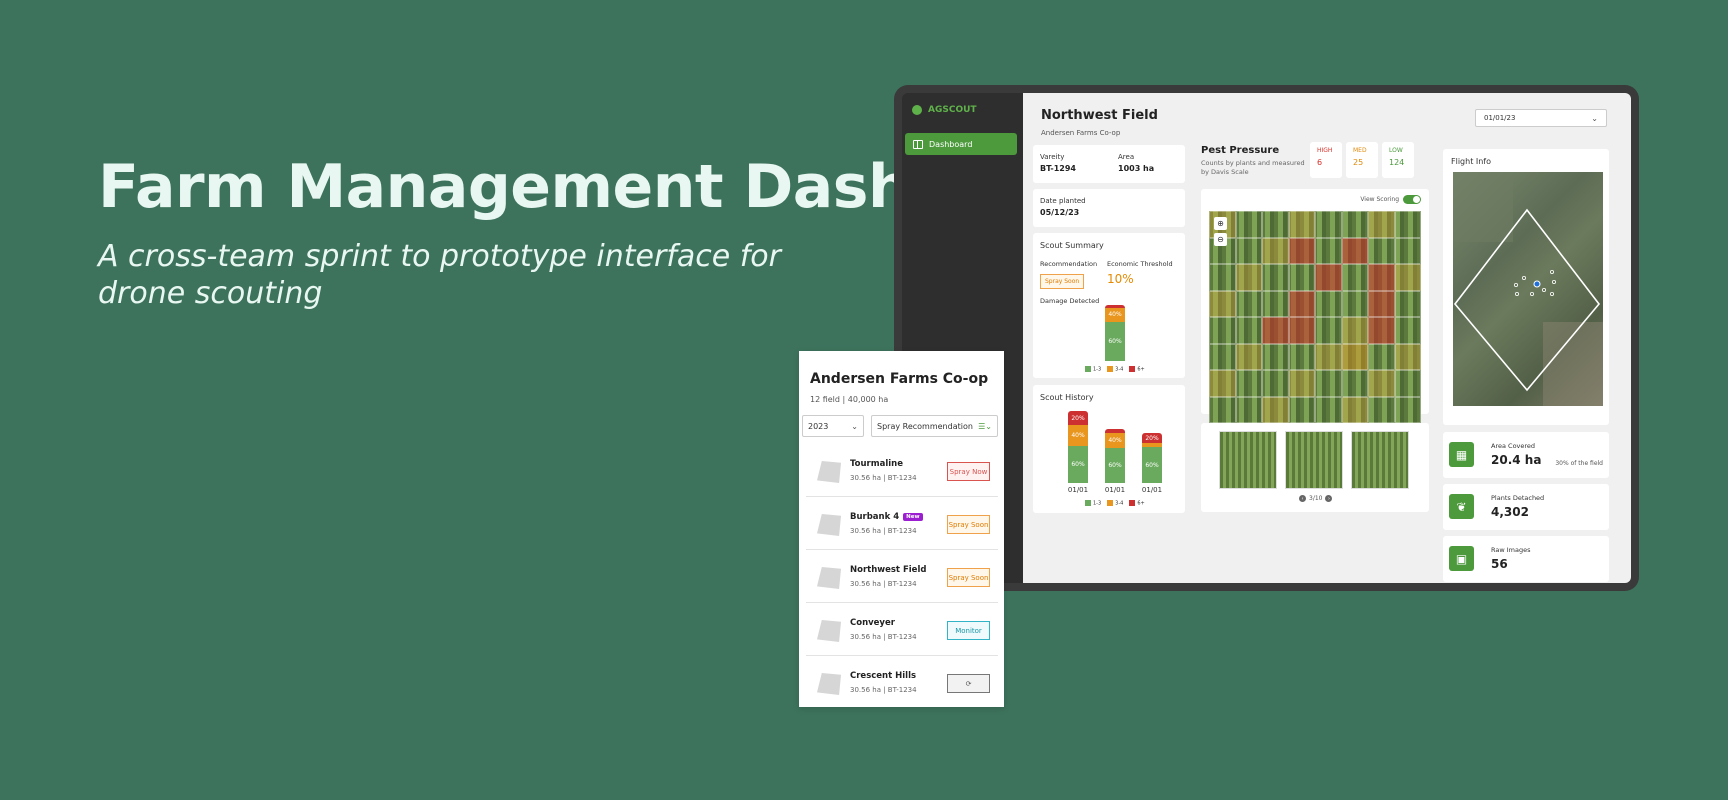  I want to click on history-bar-2: 40% 60%, so click(1115, 456).